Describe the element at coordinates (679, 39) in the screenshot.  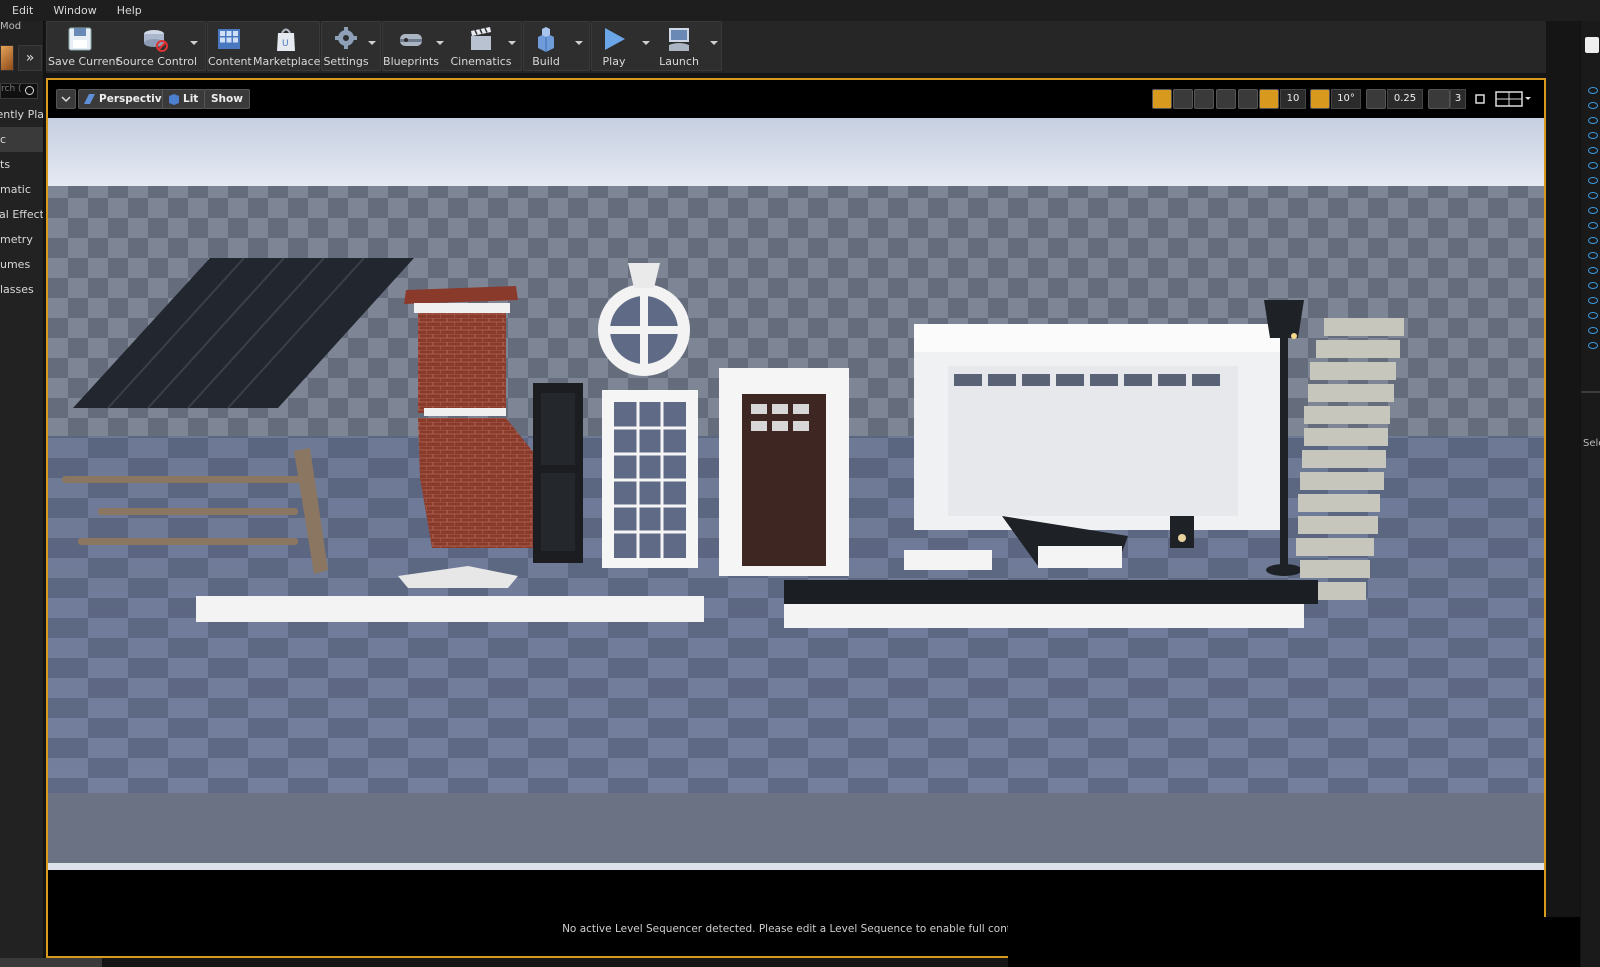
I see `launch-controller-icon` at that location.